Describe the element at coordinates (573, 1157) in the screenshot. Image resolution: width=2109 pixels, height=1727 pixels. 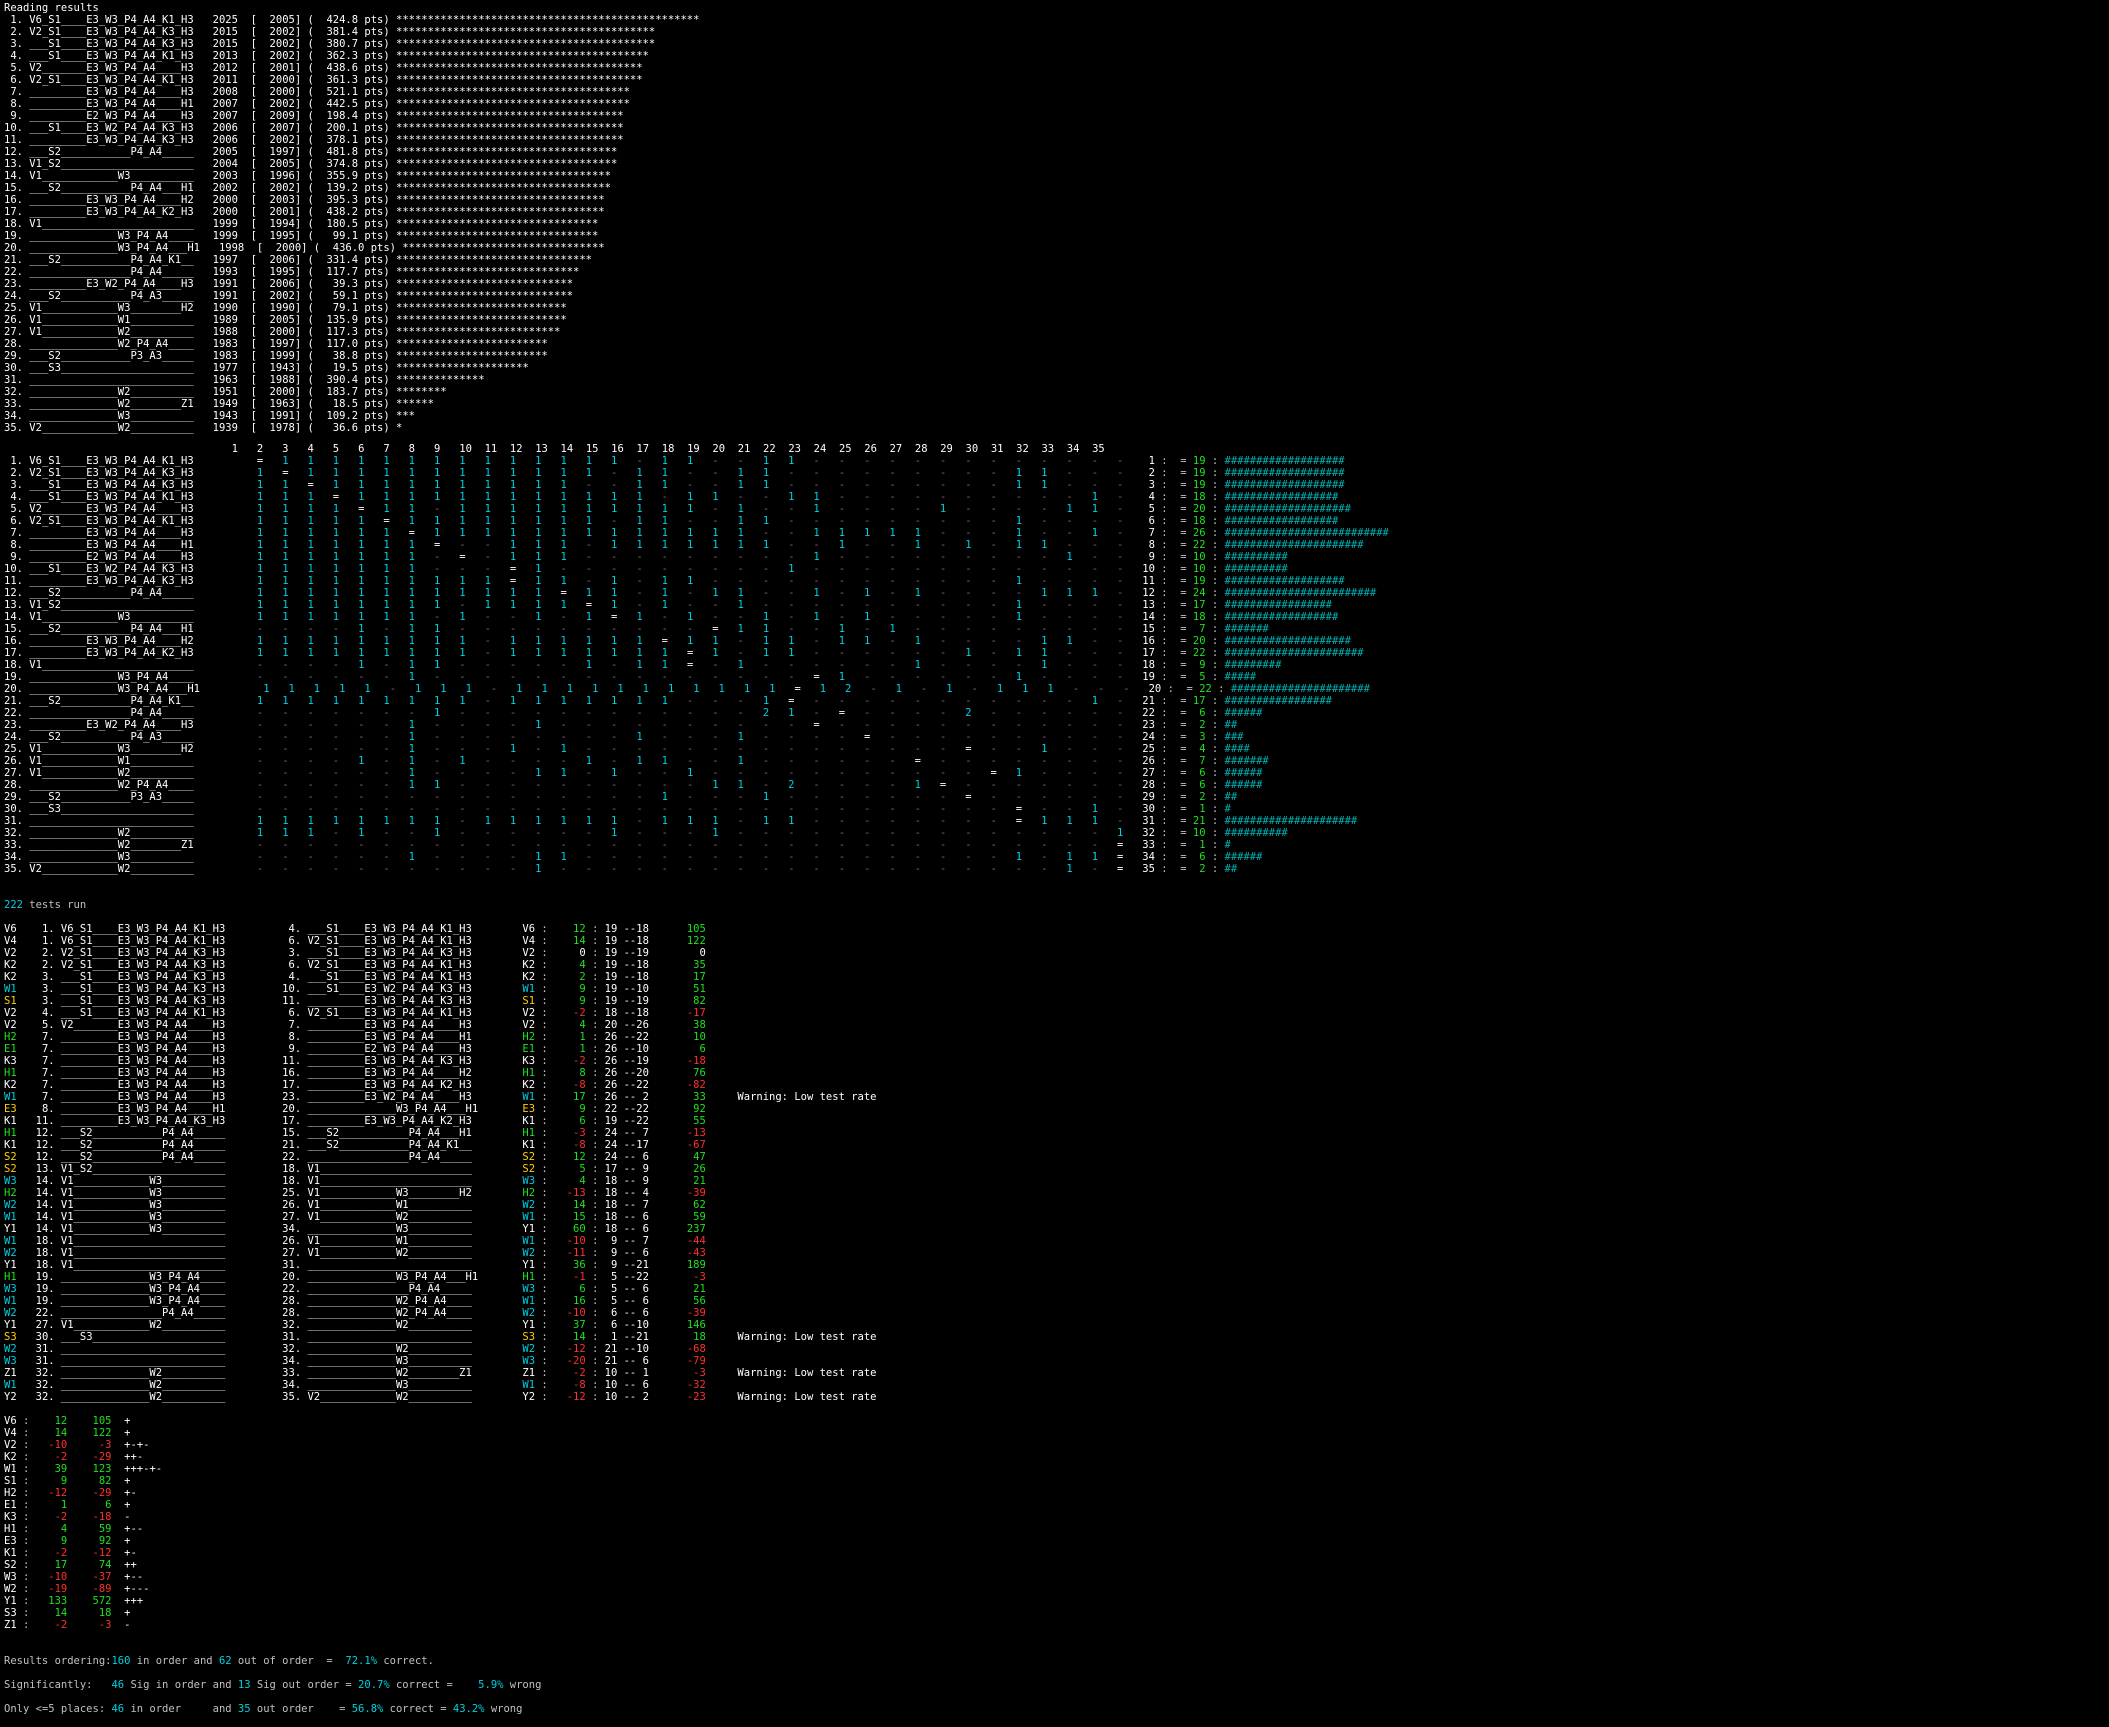
I see `pair-v1: 12` at that location.